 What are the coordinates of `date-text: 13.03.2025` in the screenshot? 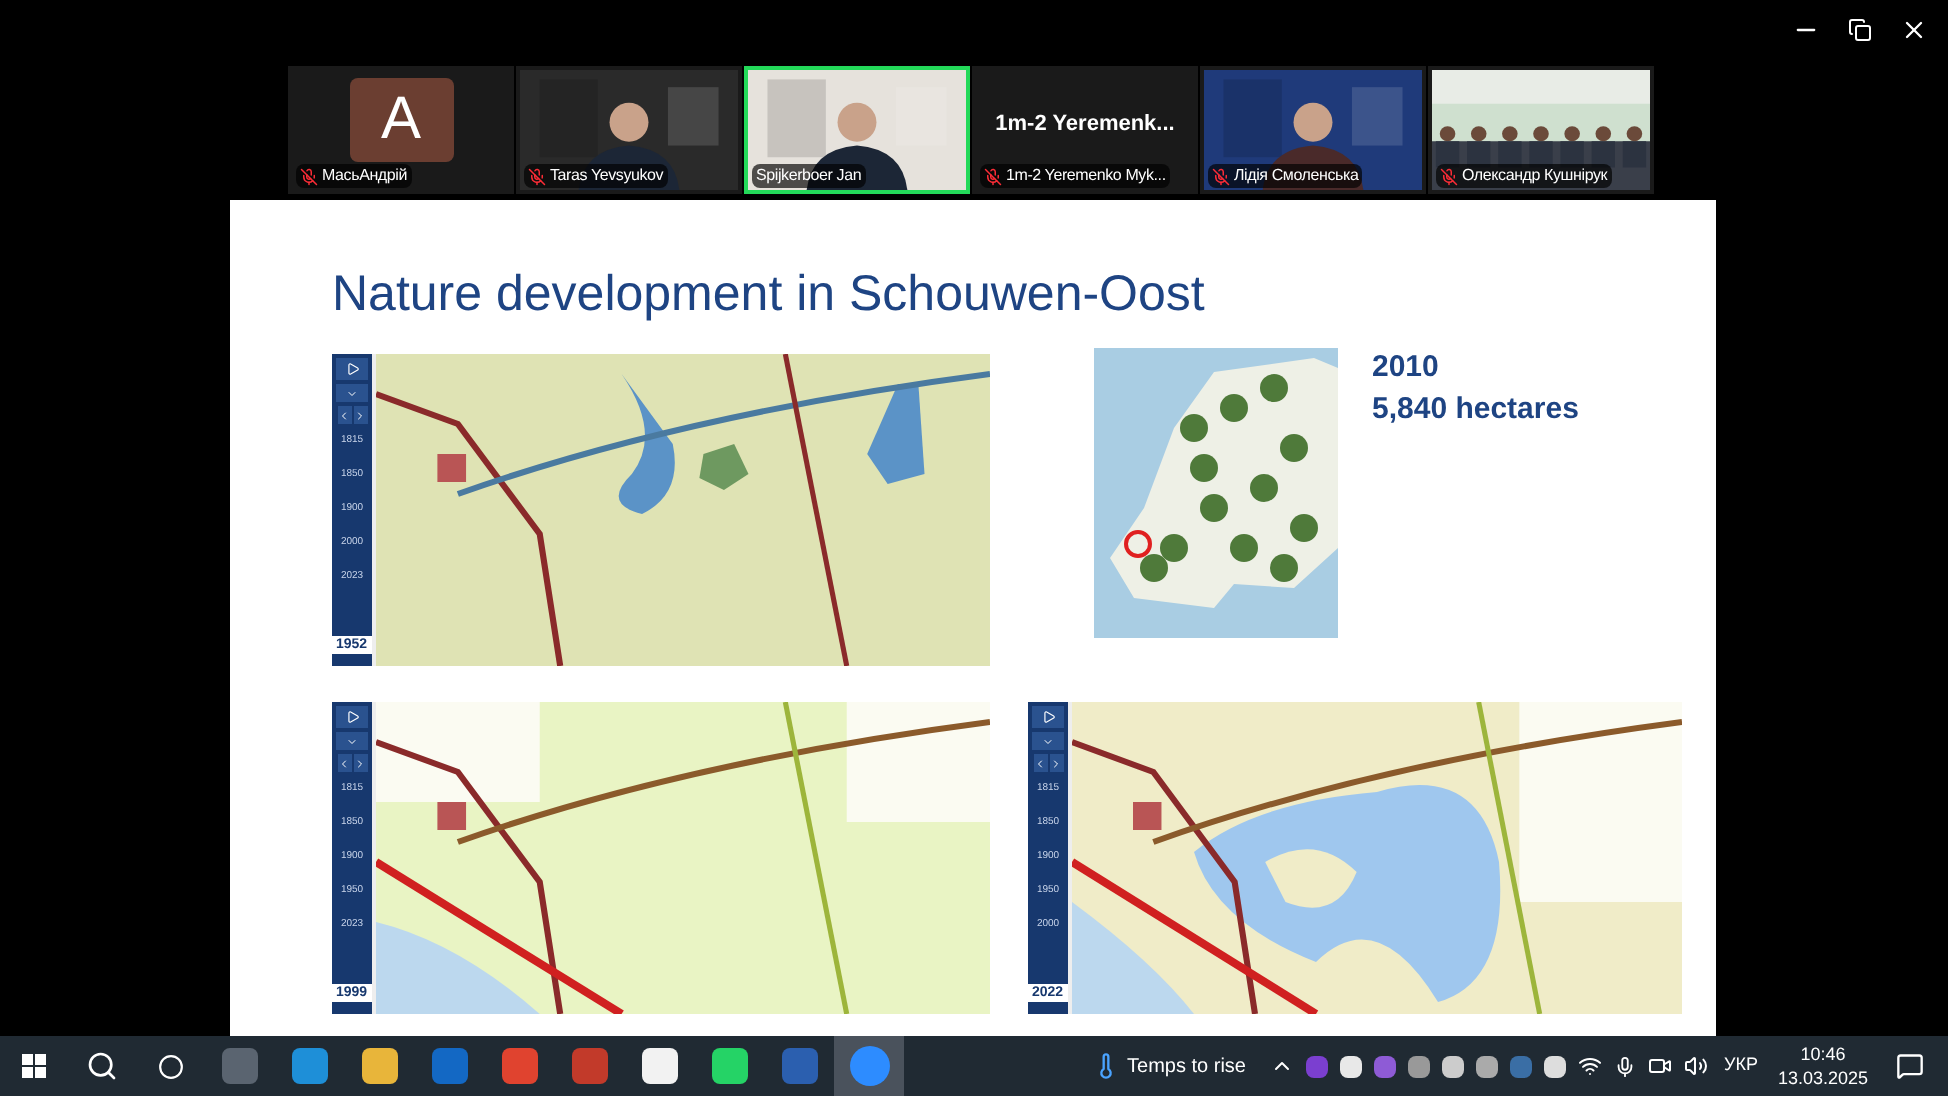 It's located at (1822, 1078).